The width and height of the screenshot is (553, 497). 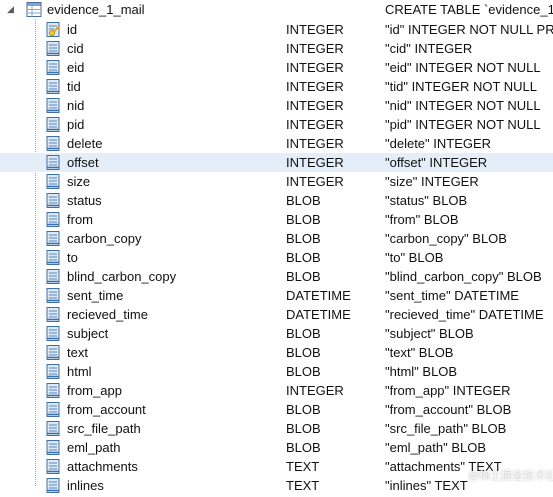 I want to click on column-name: cid, so click(x=75, y=48).